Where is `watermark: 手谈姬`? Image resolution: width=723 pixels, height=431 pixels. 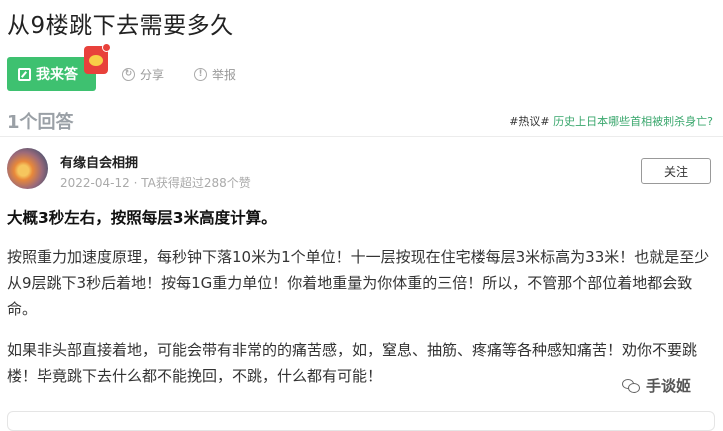 watermark: 手谈姬 is located at coordinates (656, 385).